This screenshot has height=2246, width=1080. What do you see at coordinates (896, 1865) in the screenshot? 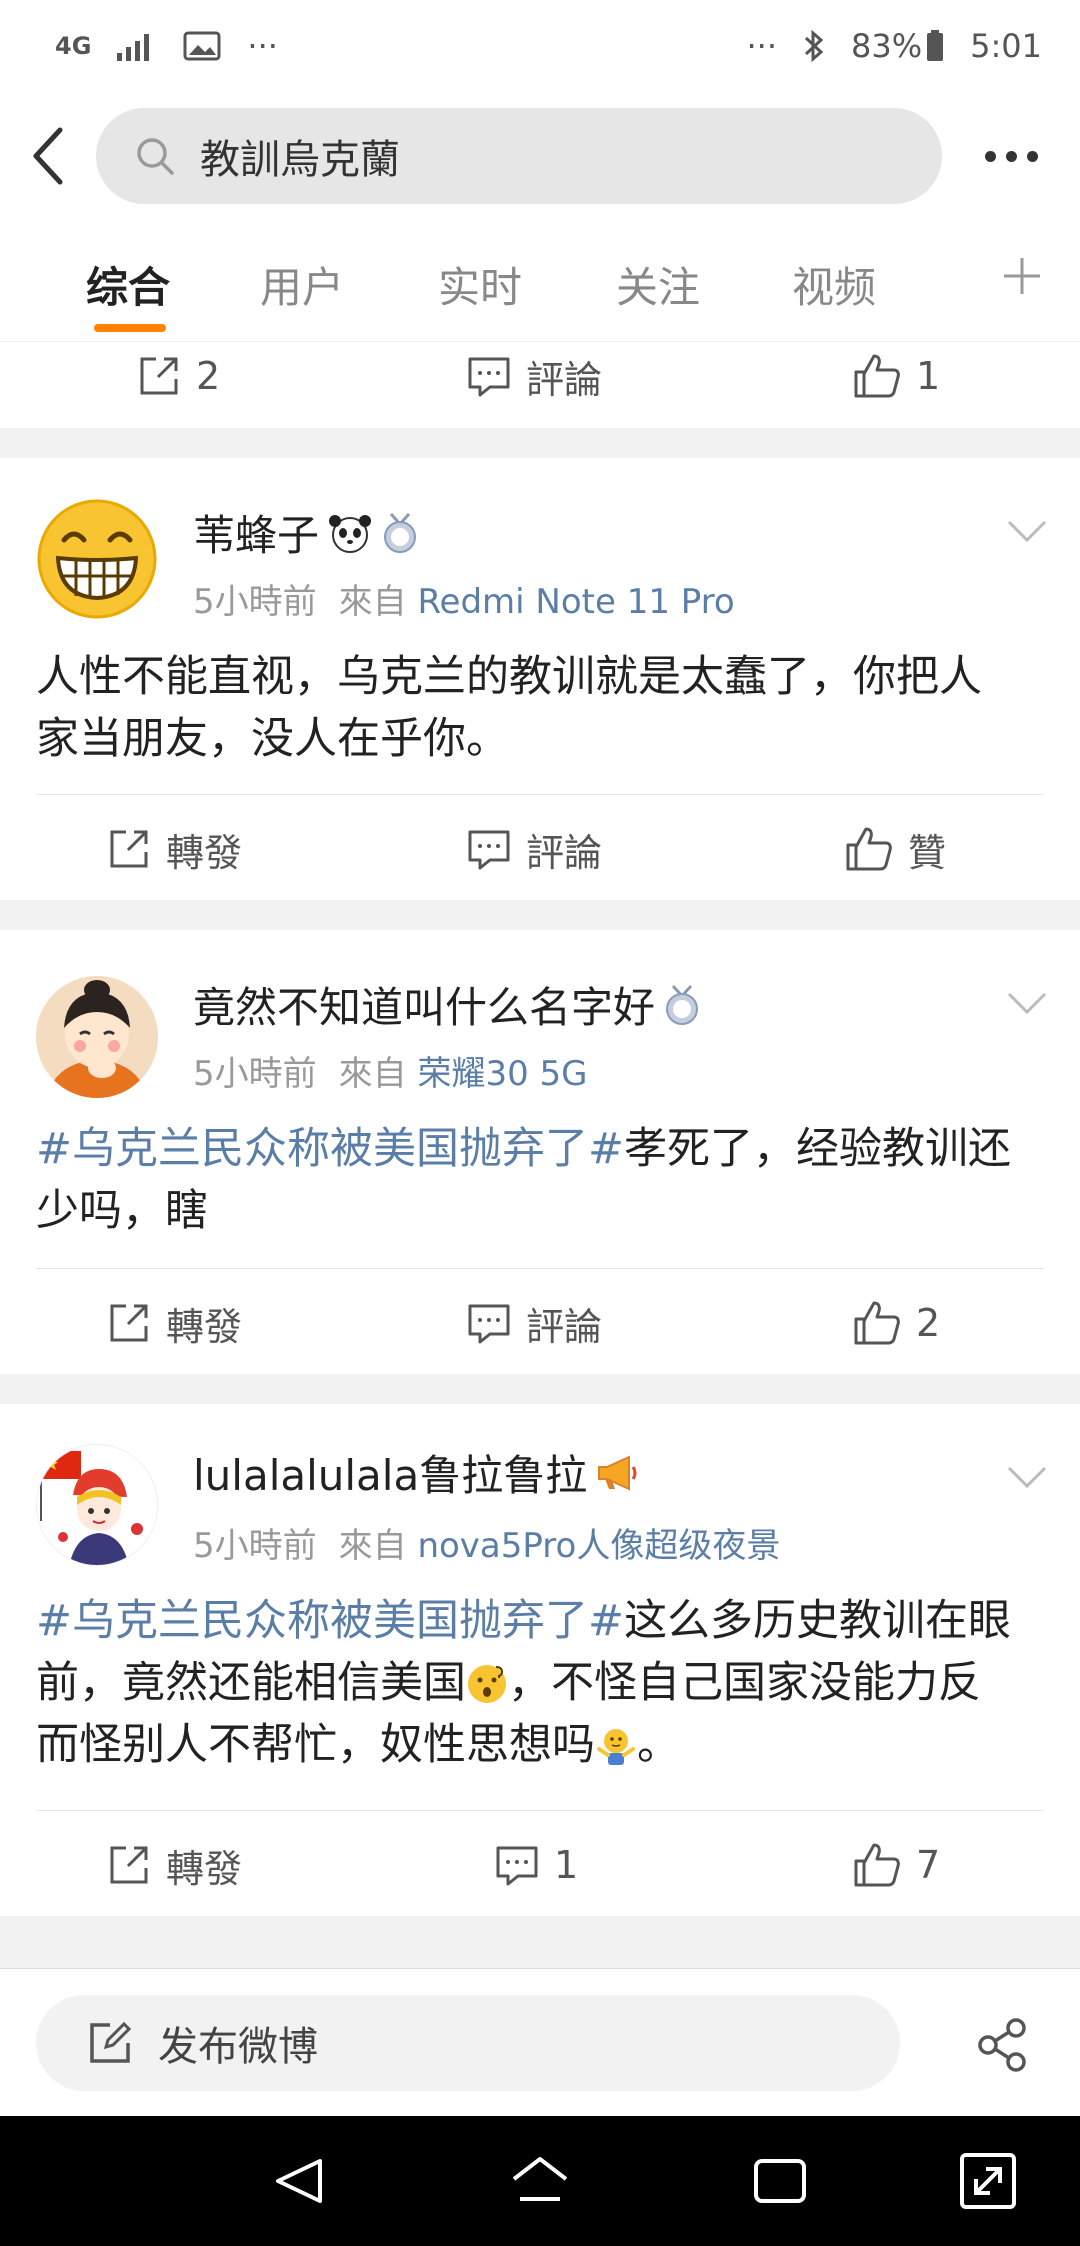
I see `like-button: 7` at bounding box center [896, 1865].